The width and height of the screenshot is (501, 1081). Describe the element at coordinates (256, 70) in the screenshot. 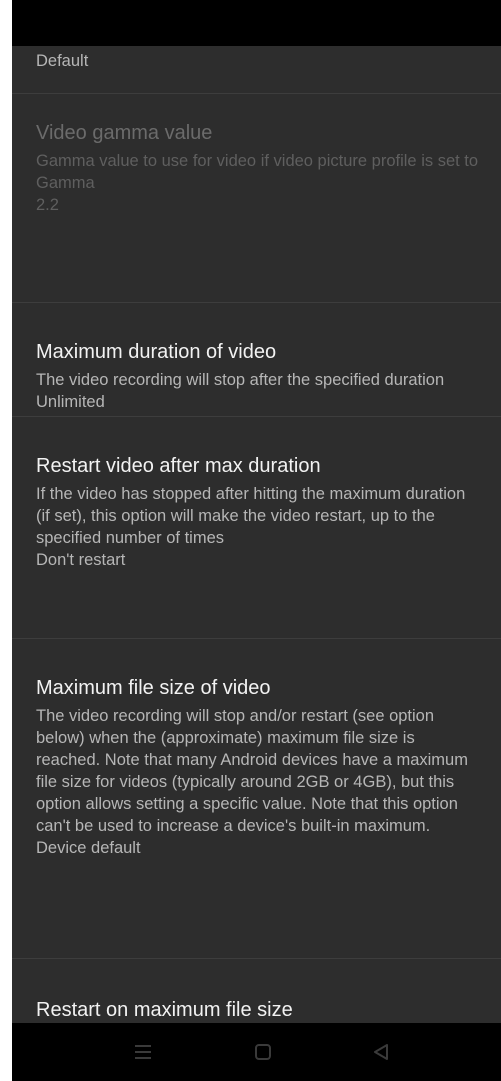

I see `setting-video-picture-profile: Default` at that location.